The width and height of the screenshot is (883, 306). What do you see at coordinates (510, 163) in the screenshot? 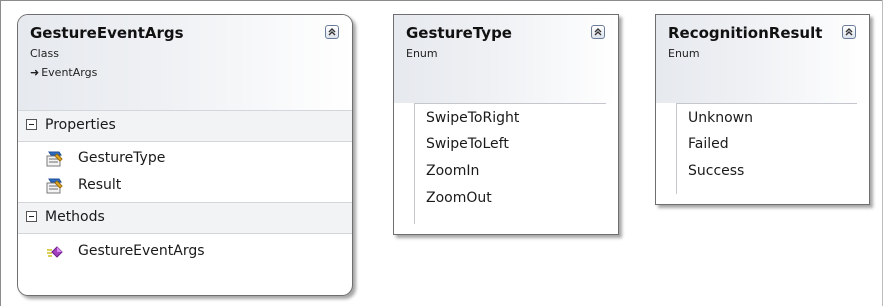
I see `enum-values-panel: SwipeToRight SwipeToLeft ZoomIn ZoomOut` at bounding box center [510, 163].